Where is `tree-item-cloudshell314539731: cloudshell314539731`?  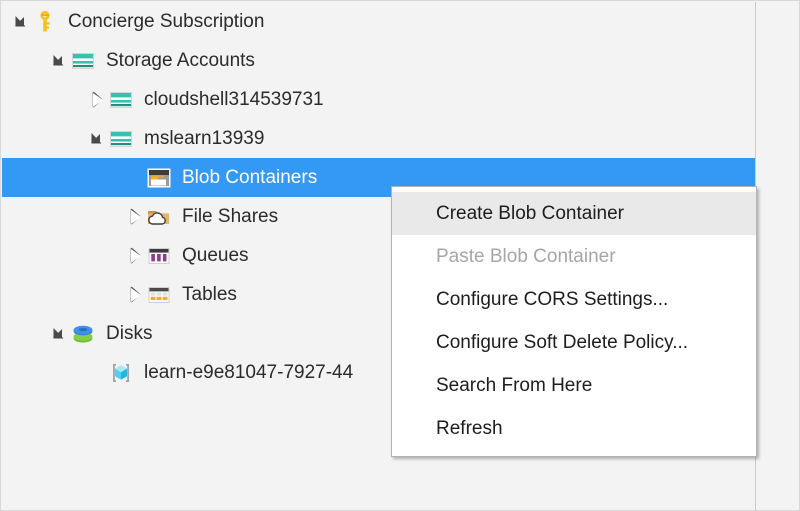 tree-item-cloudshell314539731: cloudshell314539731 is located at coordinates (378, 99).